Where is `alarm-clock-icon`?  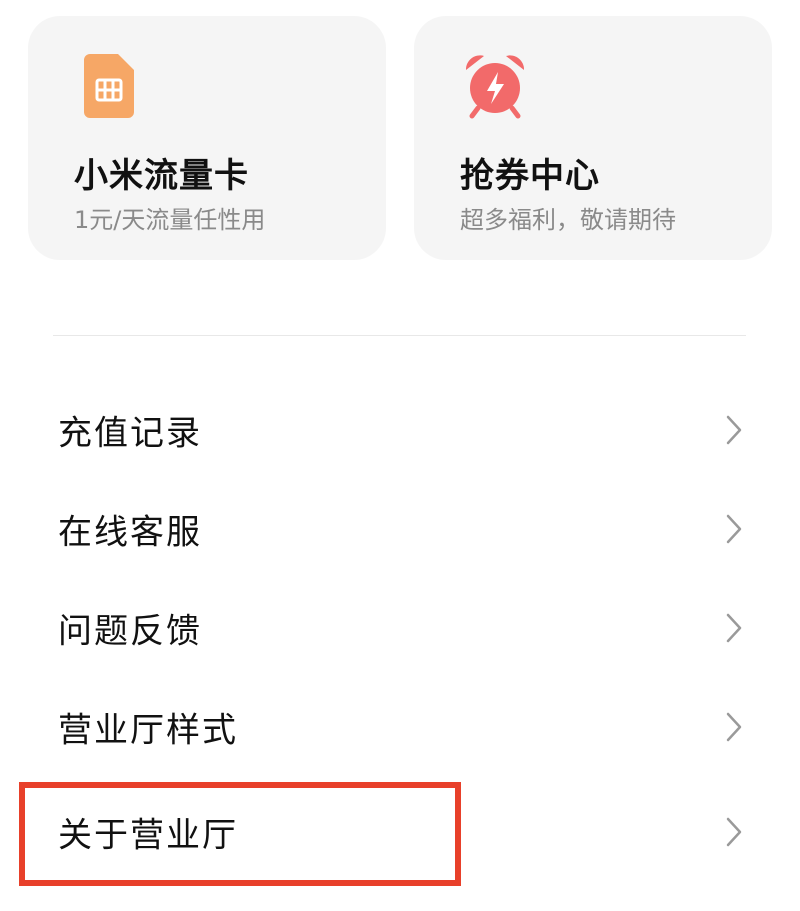
alarm-clock-icon is located at coordinates (495, 87).